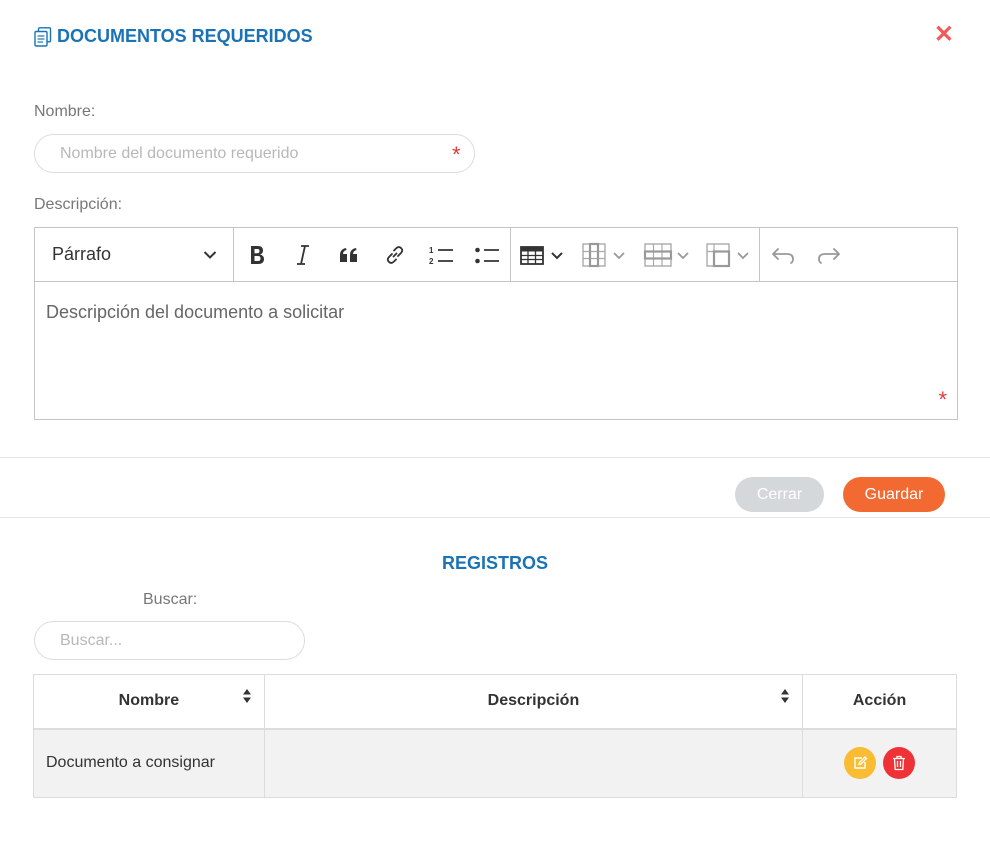 This screenshot has width=990, height=864. I want to click on modal-title: DOCUMENTOS REQUERIDOS, so click(495, 36).